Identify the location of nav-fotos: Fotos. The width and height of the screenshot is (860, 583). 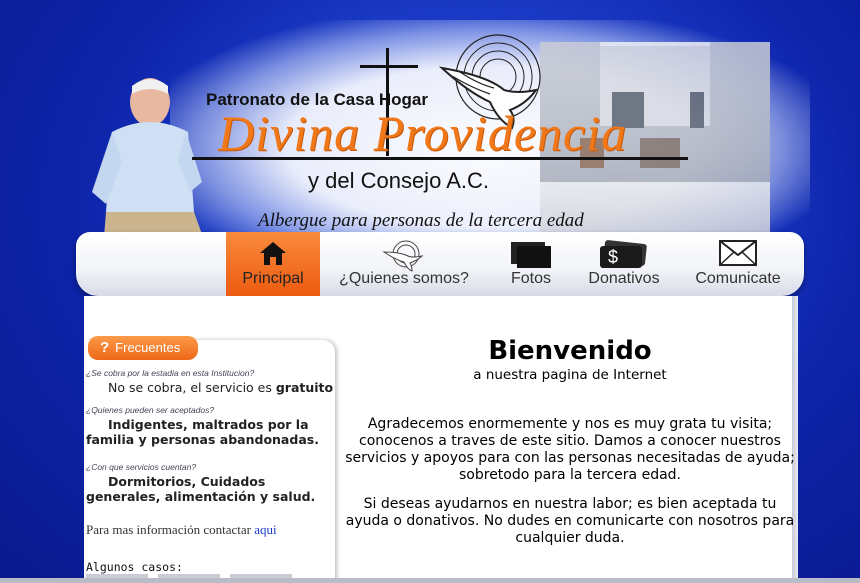
(531, 264).